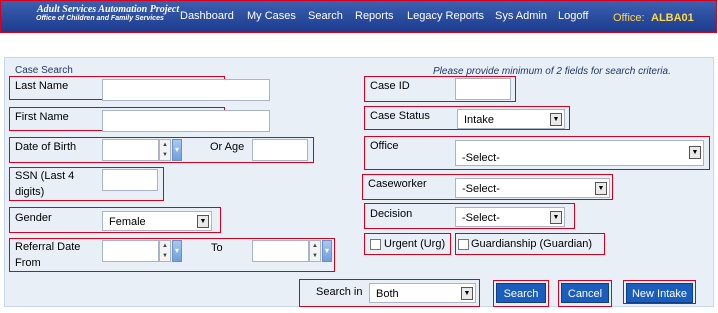 The image size is (718, 313). Describe the element at coordinates (384, 146) in the screenshot. I see `office-field-label: Office` at that location.